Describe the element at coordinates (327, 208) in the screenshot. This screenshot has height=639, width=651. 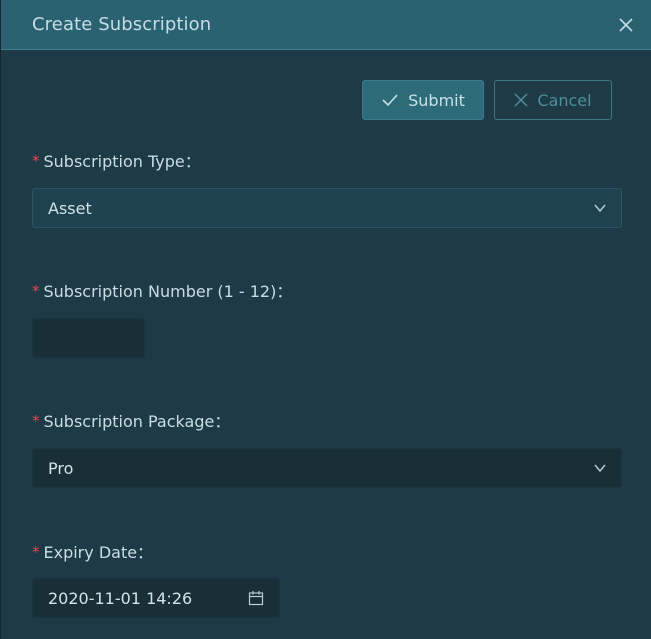
I see `subscription-type-select: Asset` at that location.